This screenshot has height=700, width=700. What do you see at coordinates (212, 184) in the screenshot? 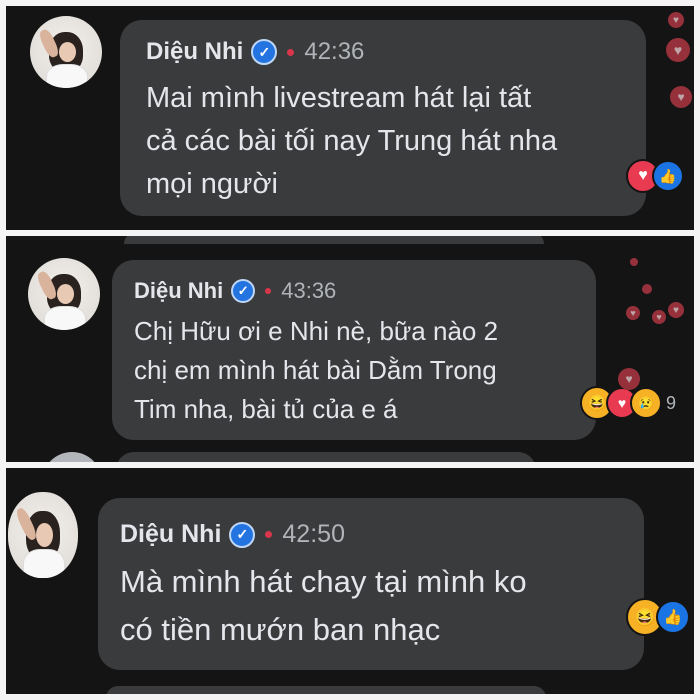
I see `comment-text-line: mọi người` at bounding box center [212, 184].